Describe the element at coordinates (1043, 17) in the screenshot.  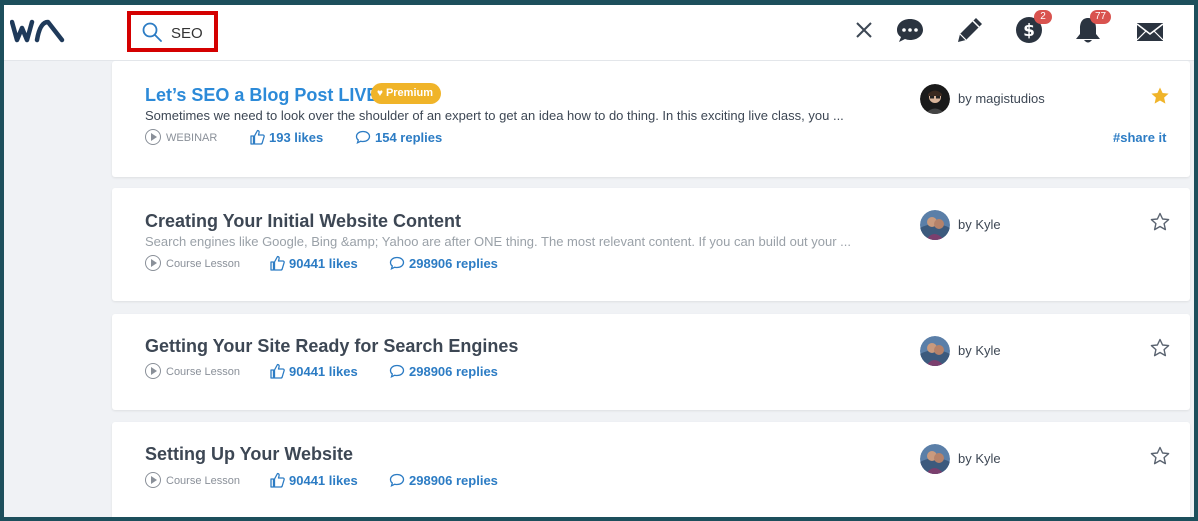
I see `dollar-badge: 2` at that location.